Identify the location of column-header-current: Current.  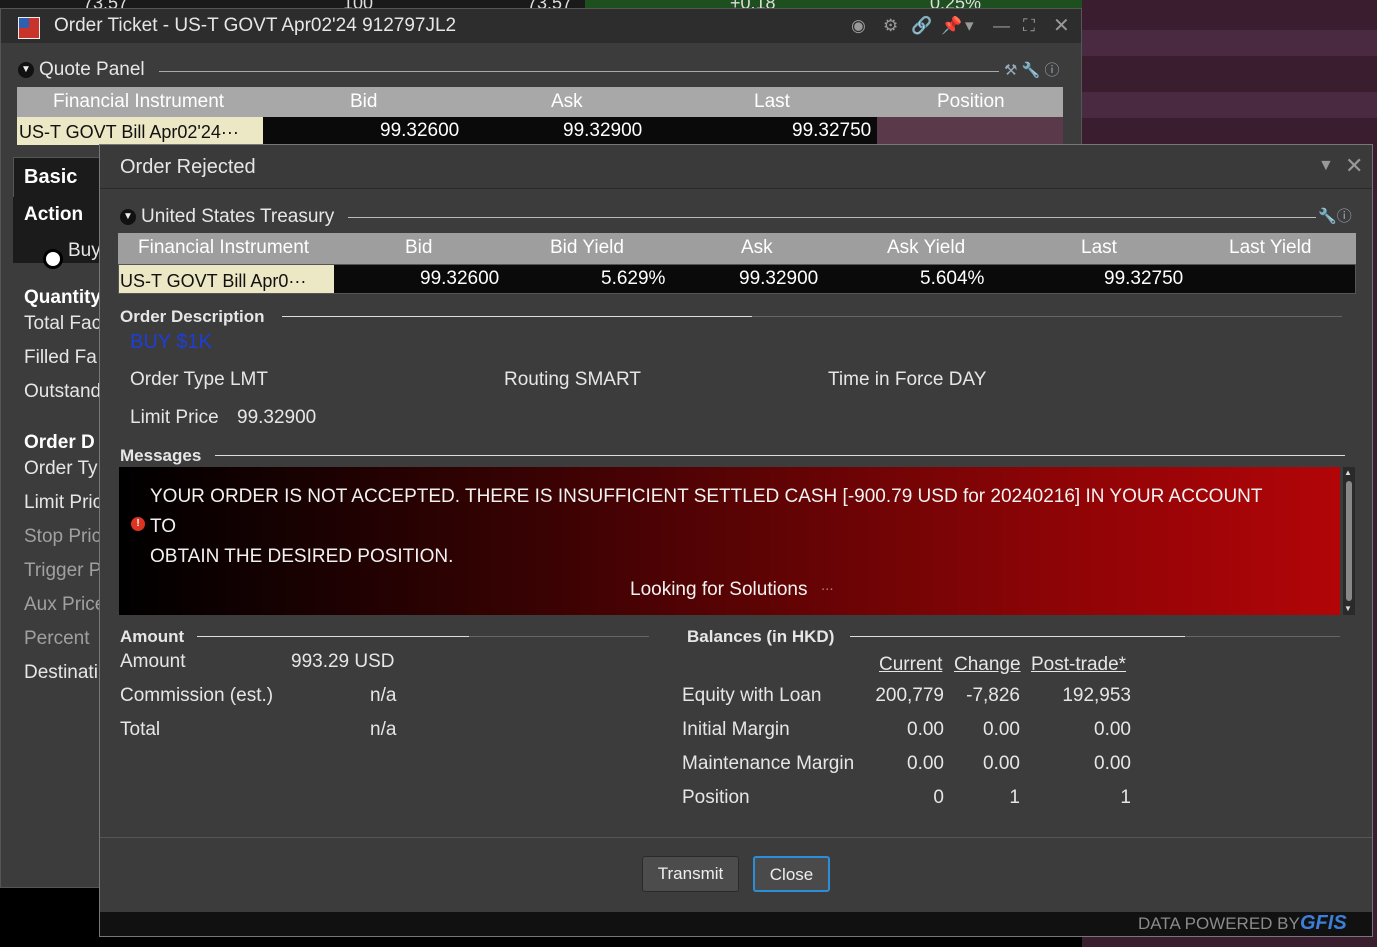
(910, 665).